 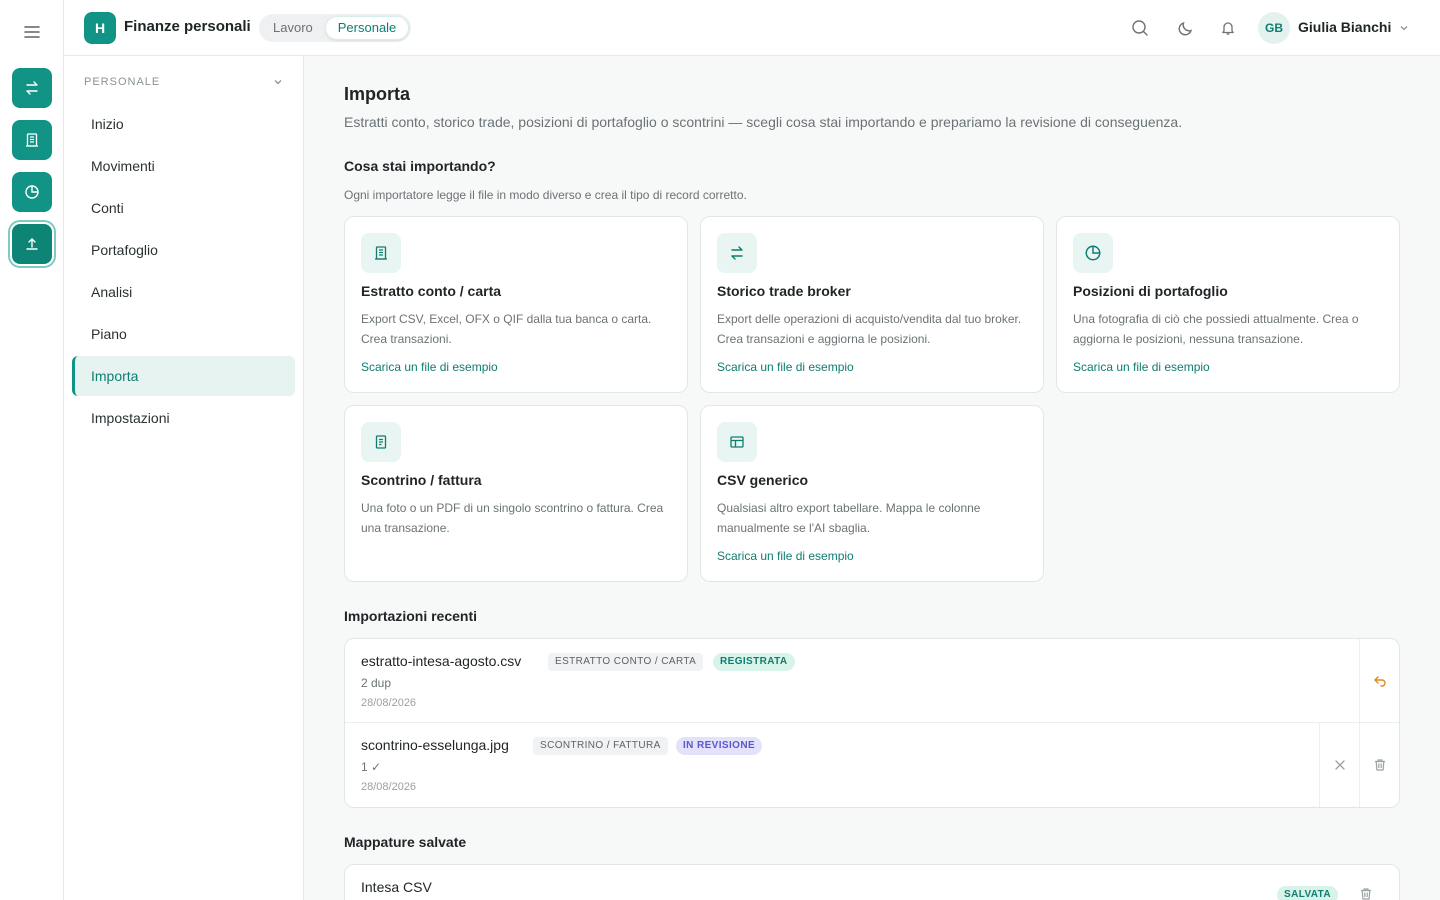 I want to click on rail-portfolio-button, so click(x=32, y=192).